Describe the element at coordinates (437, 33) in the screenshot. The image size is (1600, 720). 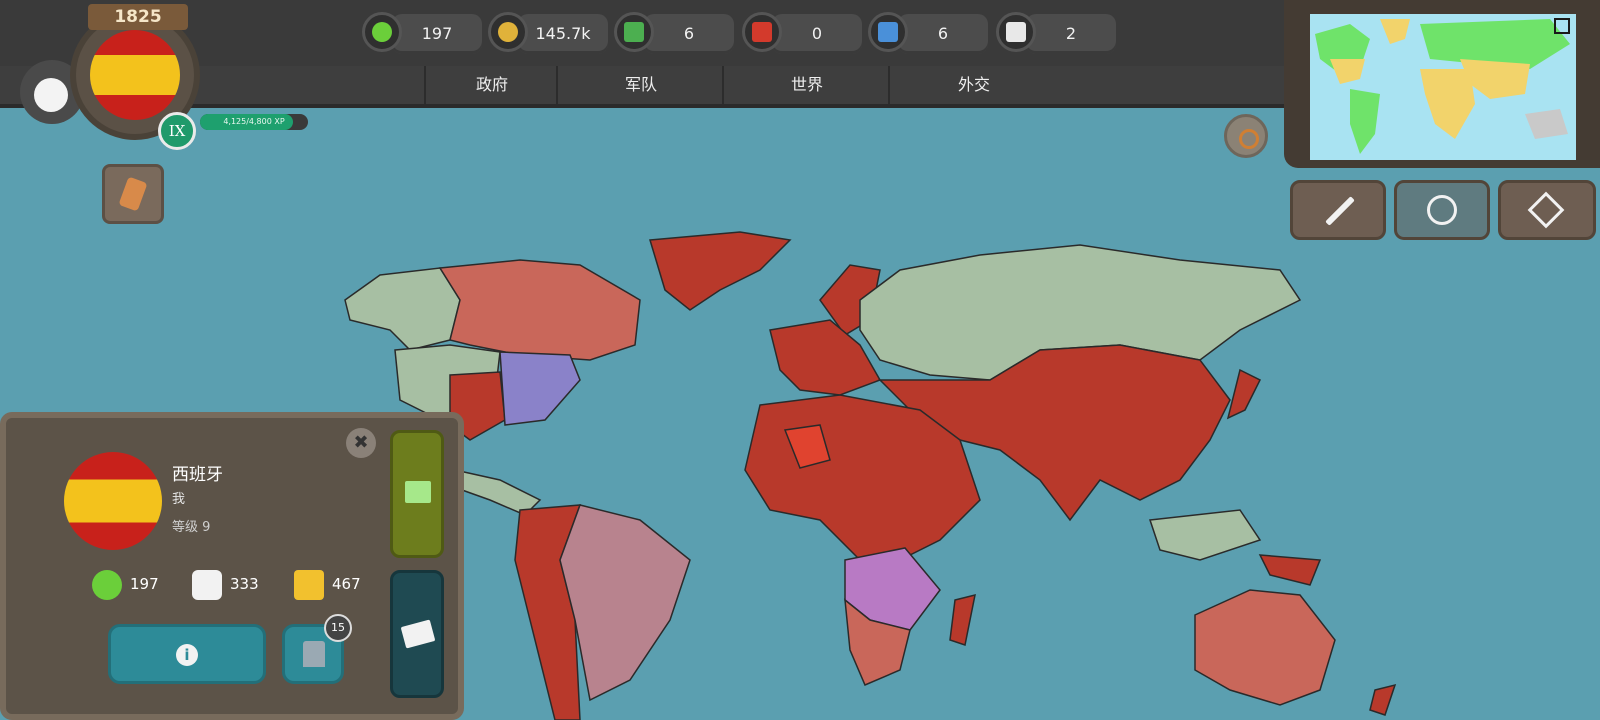
I see `resource-happiness-value: 197` at that location.